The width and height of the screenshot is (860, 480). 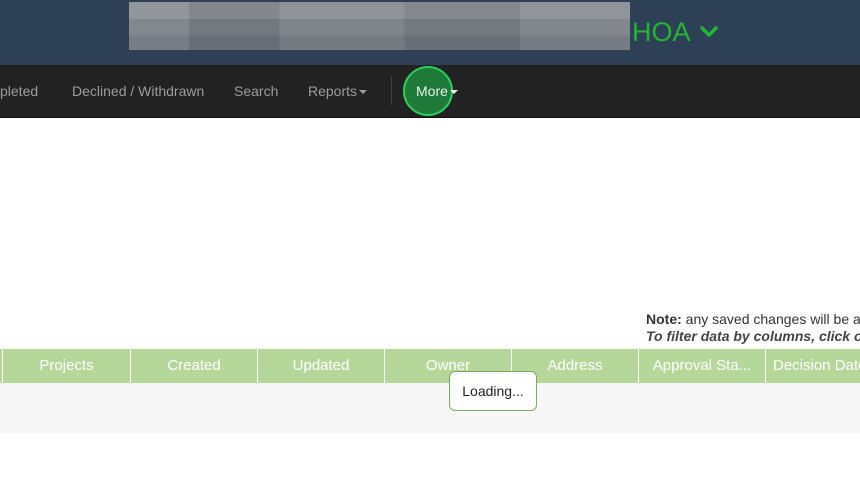 What do you see at coordinates (430, 408) in the screenshot?
I see `table-body` at bounding box center [430, 408].